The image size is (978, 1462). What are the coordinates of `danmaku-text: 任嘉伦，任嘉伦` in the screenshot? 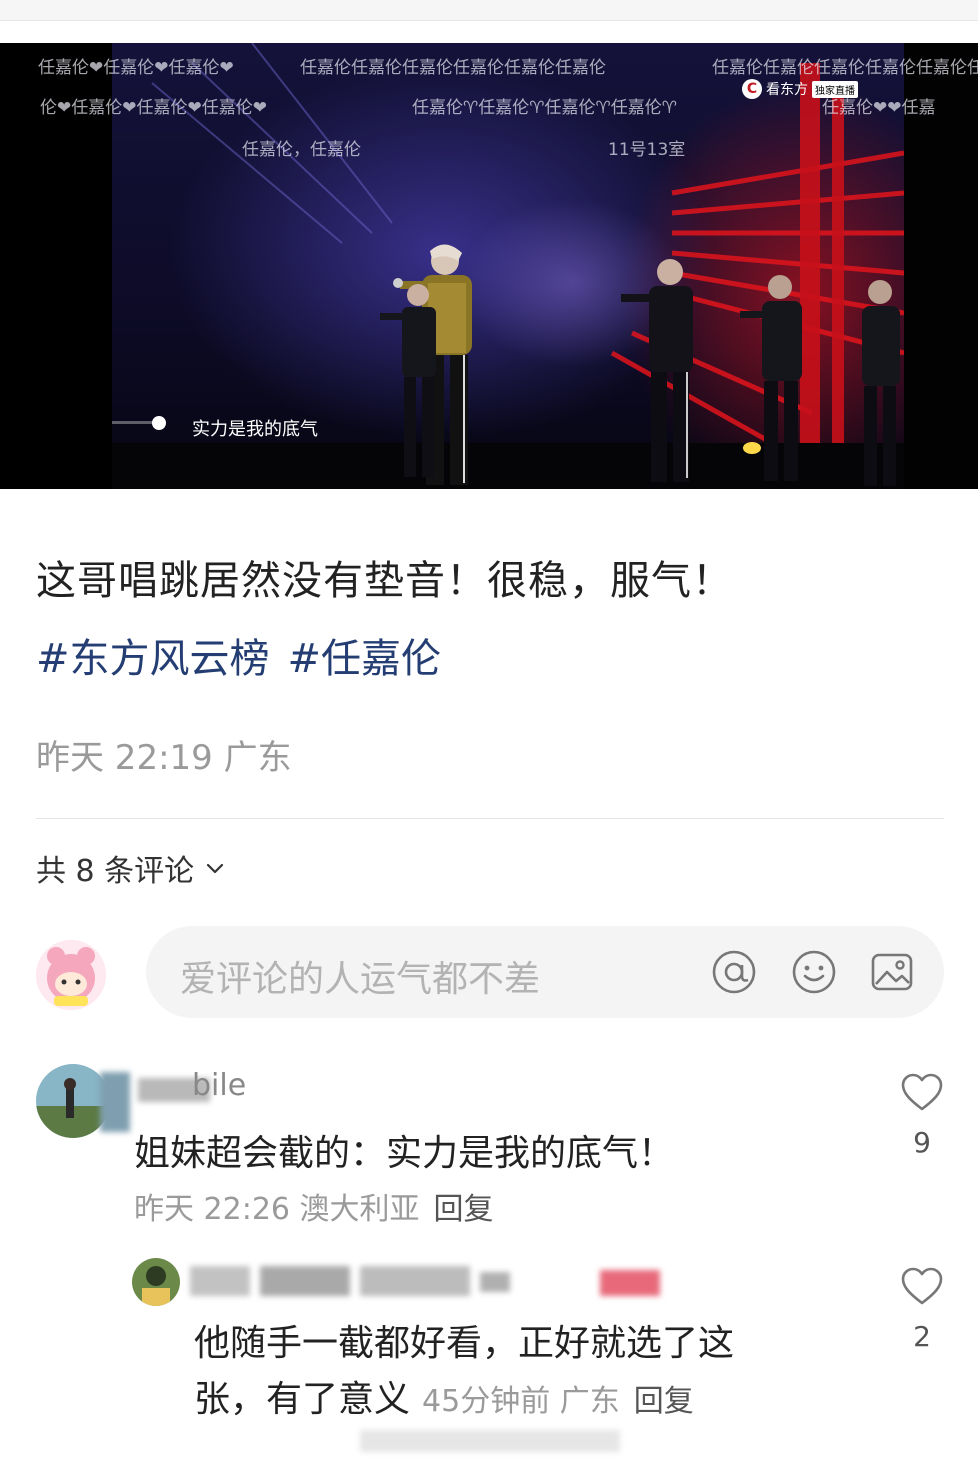 It's located at (301, 150).